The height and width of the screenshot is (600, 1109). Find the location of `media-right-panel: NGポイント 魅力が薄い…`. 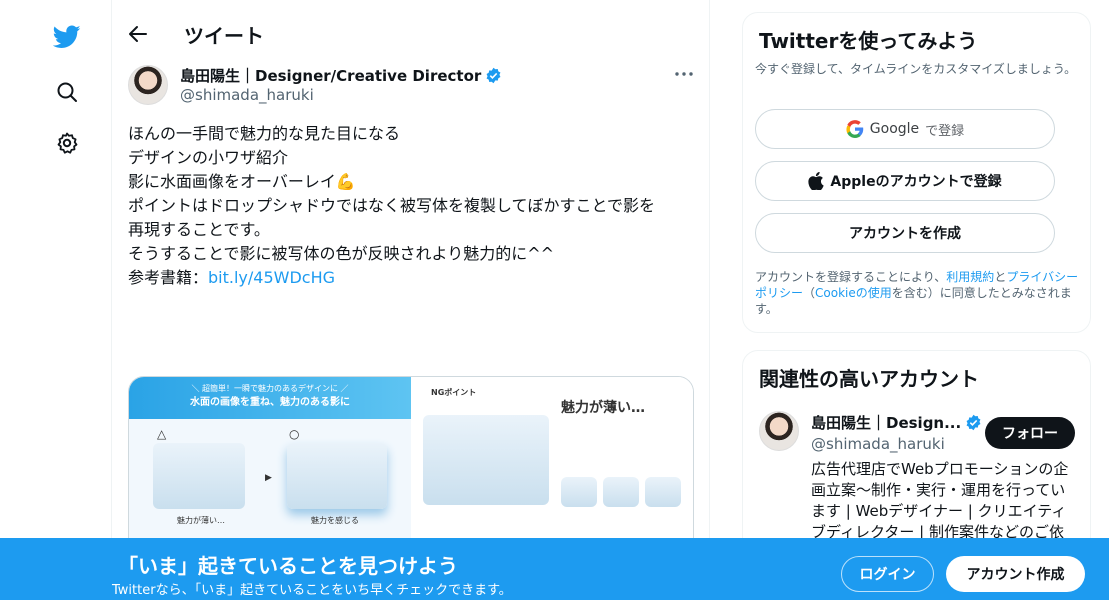

media-right-panel: NGポイント 魅力が薄い… is located at coordinates (552, 466).